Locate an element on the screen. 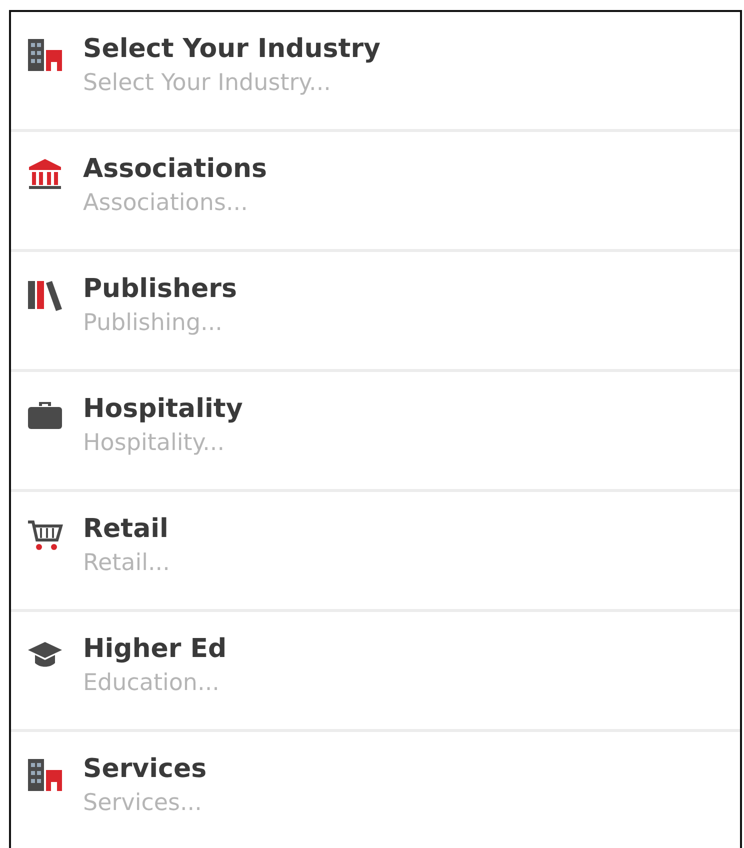 This screenshot has height=848, width=744. industry-title: Publishers is located at coordinates (160, 289).